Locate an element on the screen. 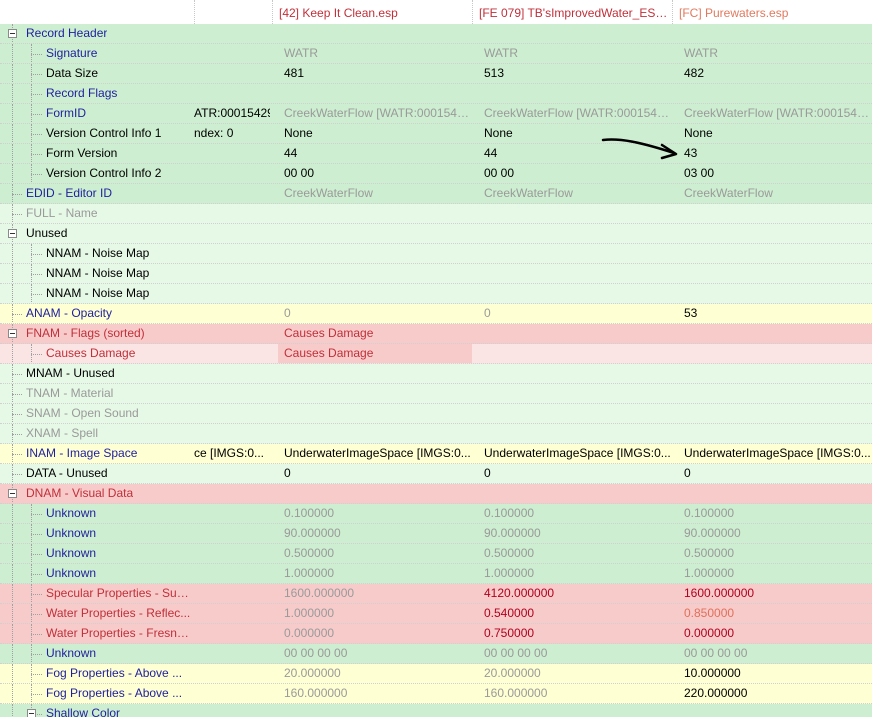 The height and width of the screenshot is (717, 872). table-row: Causes Damage Causes Damage is located at coordinates (436, 354).